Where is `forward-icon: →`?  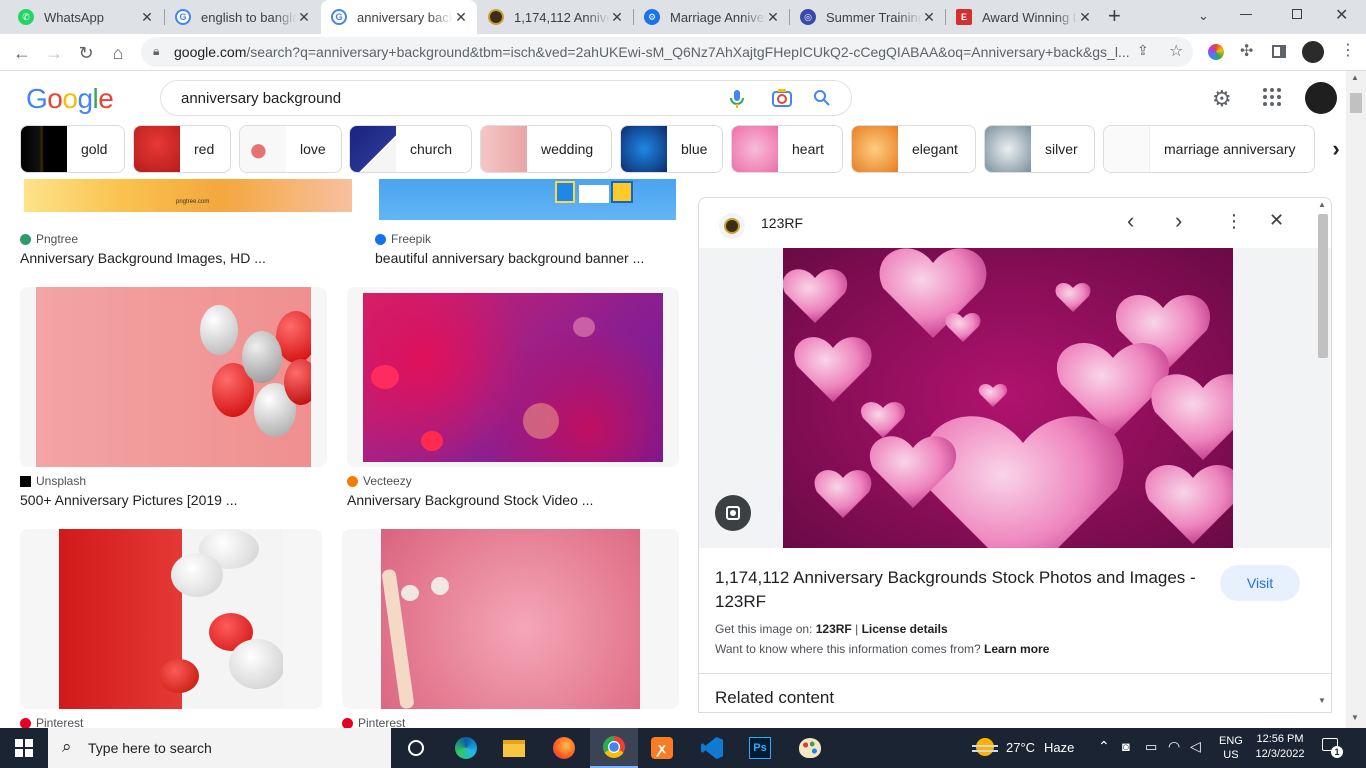 forward-icon: → is located at coordinates (54, 53).